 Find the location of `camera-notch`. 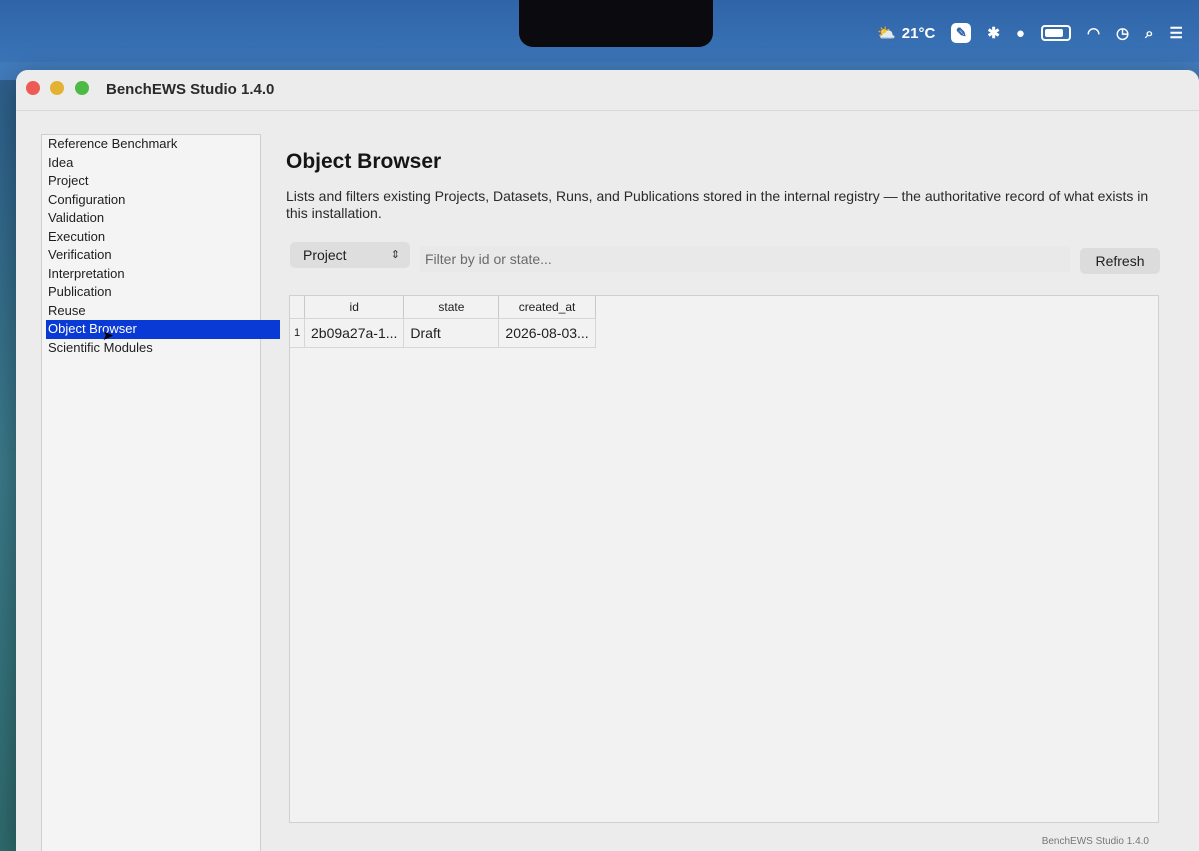

camera-notch is located at coordinates (616, 23).